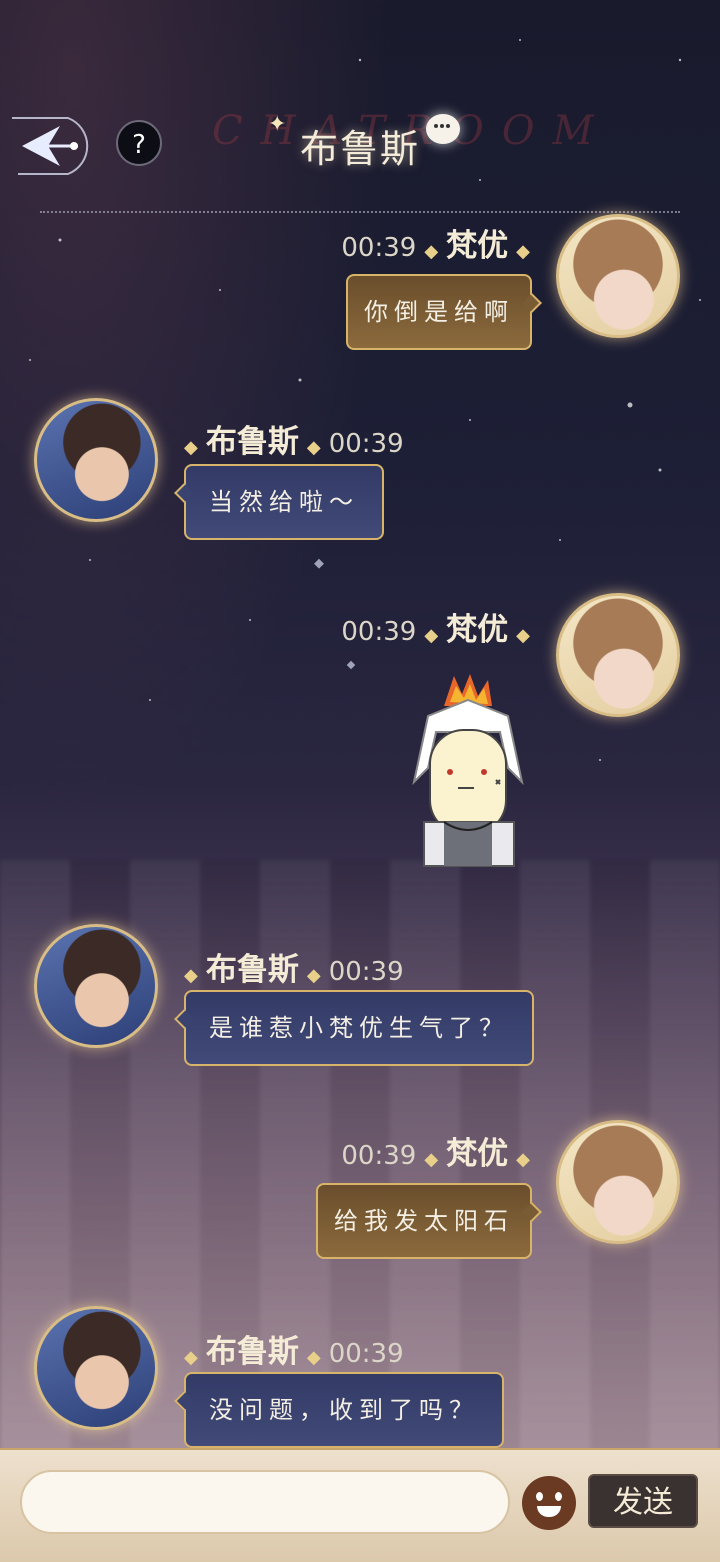  What do you see at coordinates (643, 1501) in the screenshot?
I see `send-button: 发送` at bounding box center [643, 1501].